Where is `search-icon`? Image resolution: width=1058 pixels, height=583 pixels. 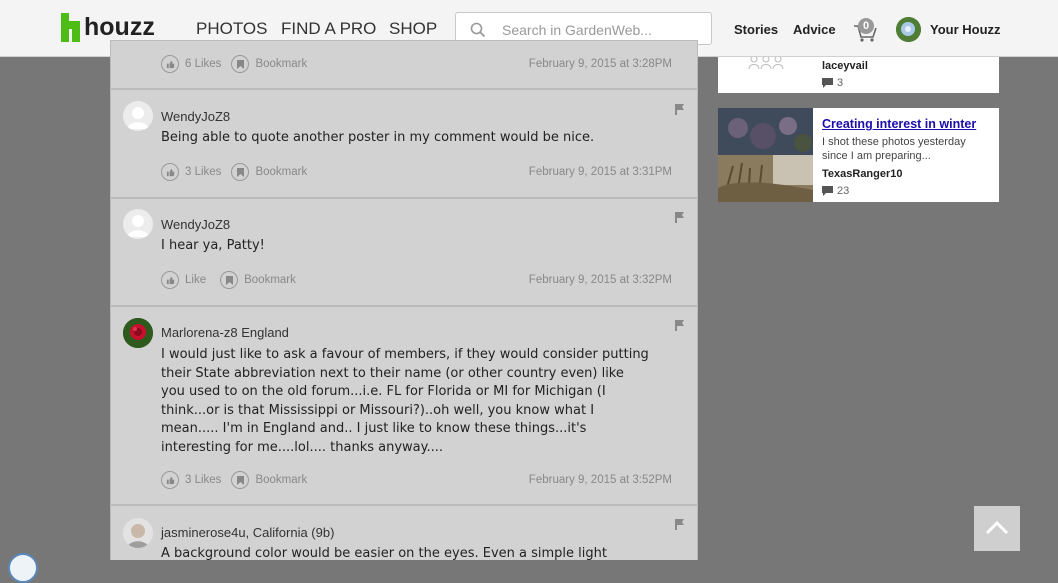 search-icon is located at coordinates (478, 30).